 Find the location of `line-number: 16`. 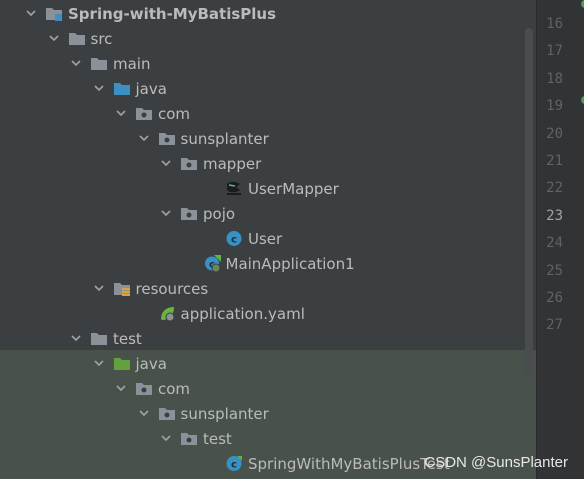

line-number: 16 is located at coordinates (554, 24).